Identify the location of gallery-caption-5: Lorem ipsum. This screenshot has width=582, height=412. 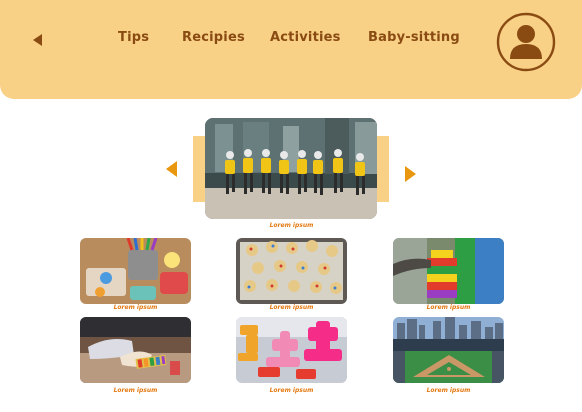
(291, 390).